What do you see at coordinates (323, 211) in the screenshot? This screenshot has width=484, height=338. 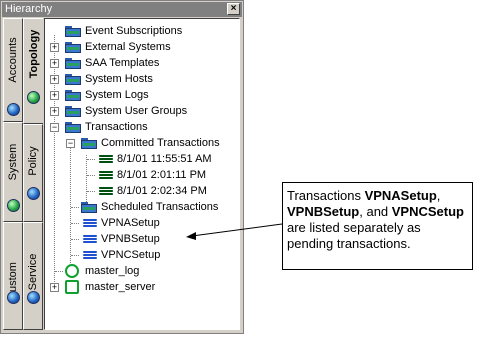 I see `callout-bold: VPNBSetup` at bounding box center [323, 211].